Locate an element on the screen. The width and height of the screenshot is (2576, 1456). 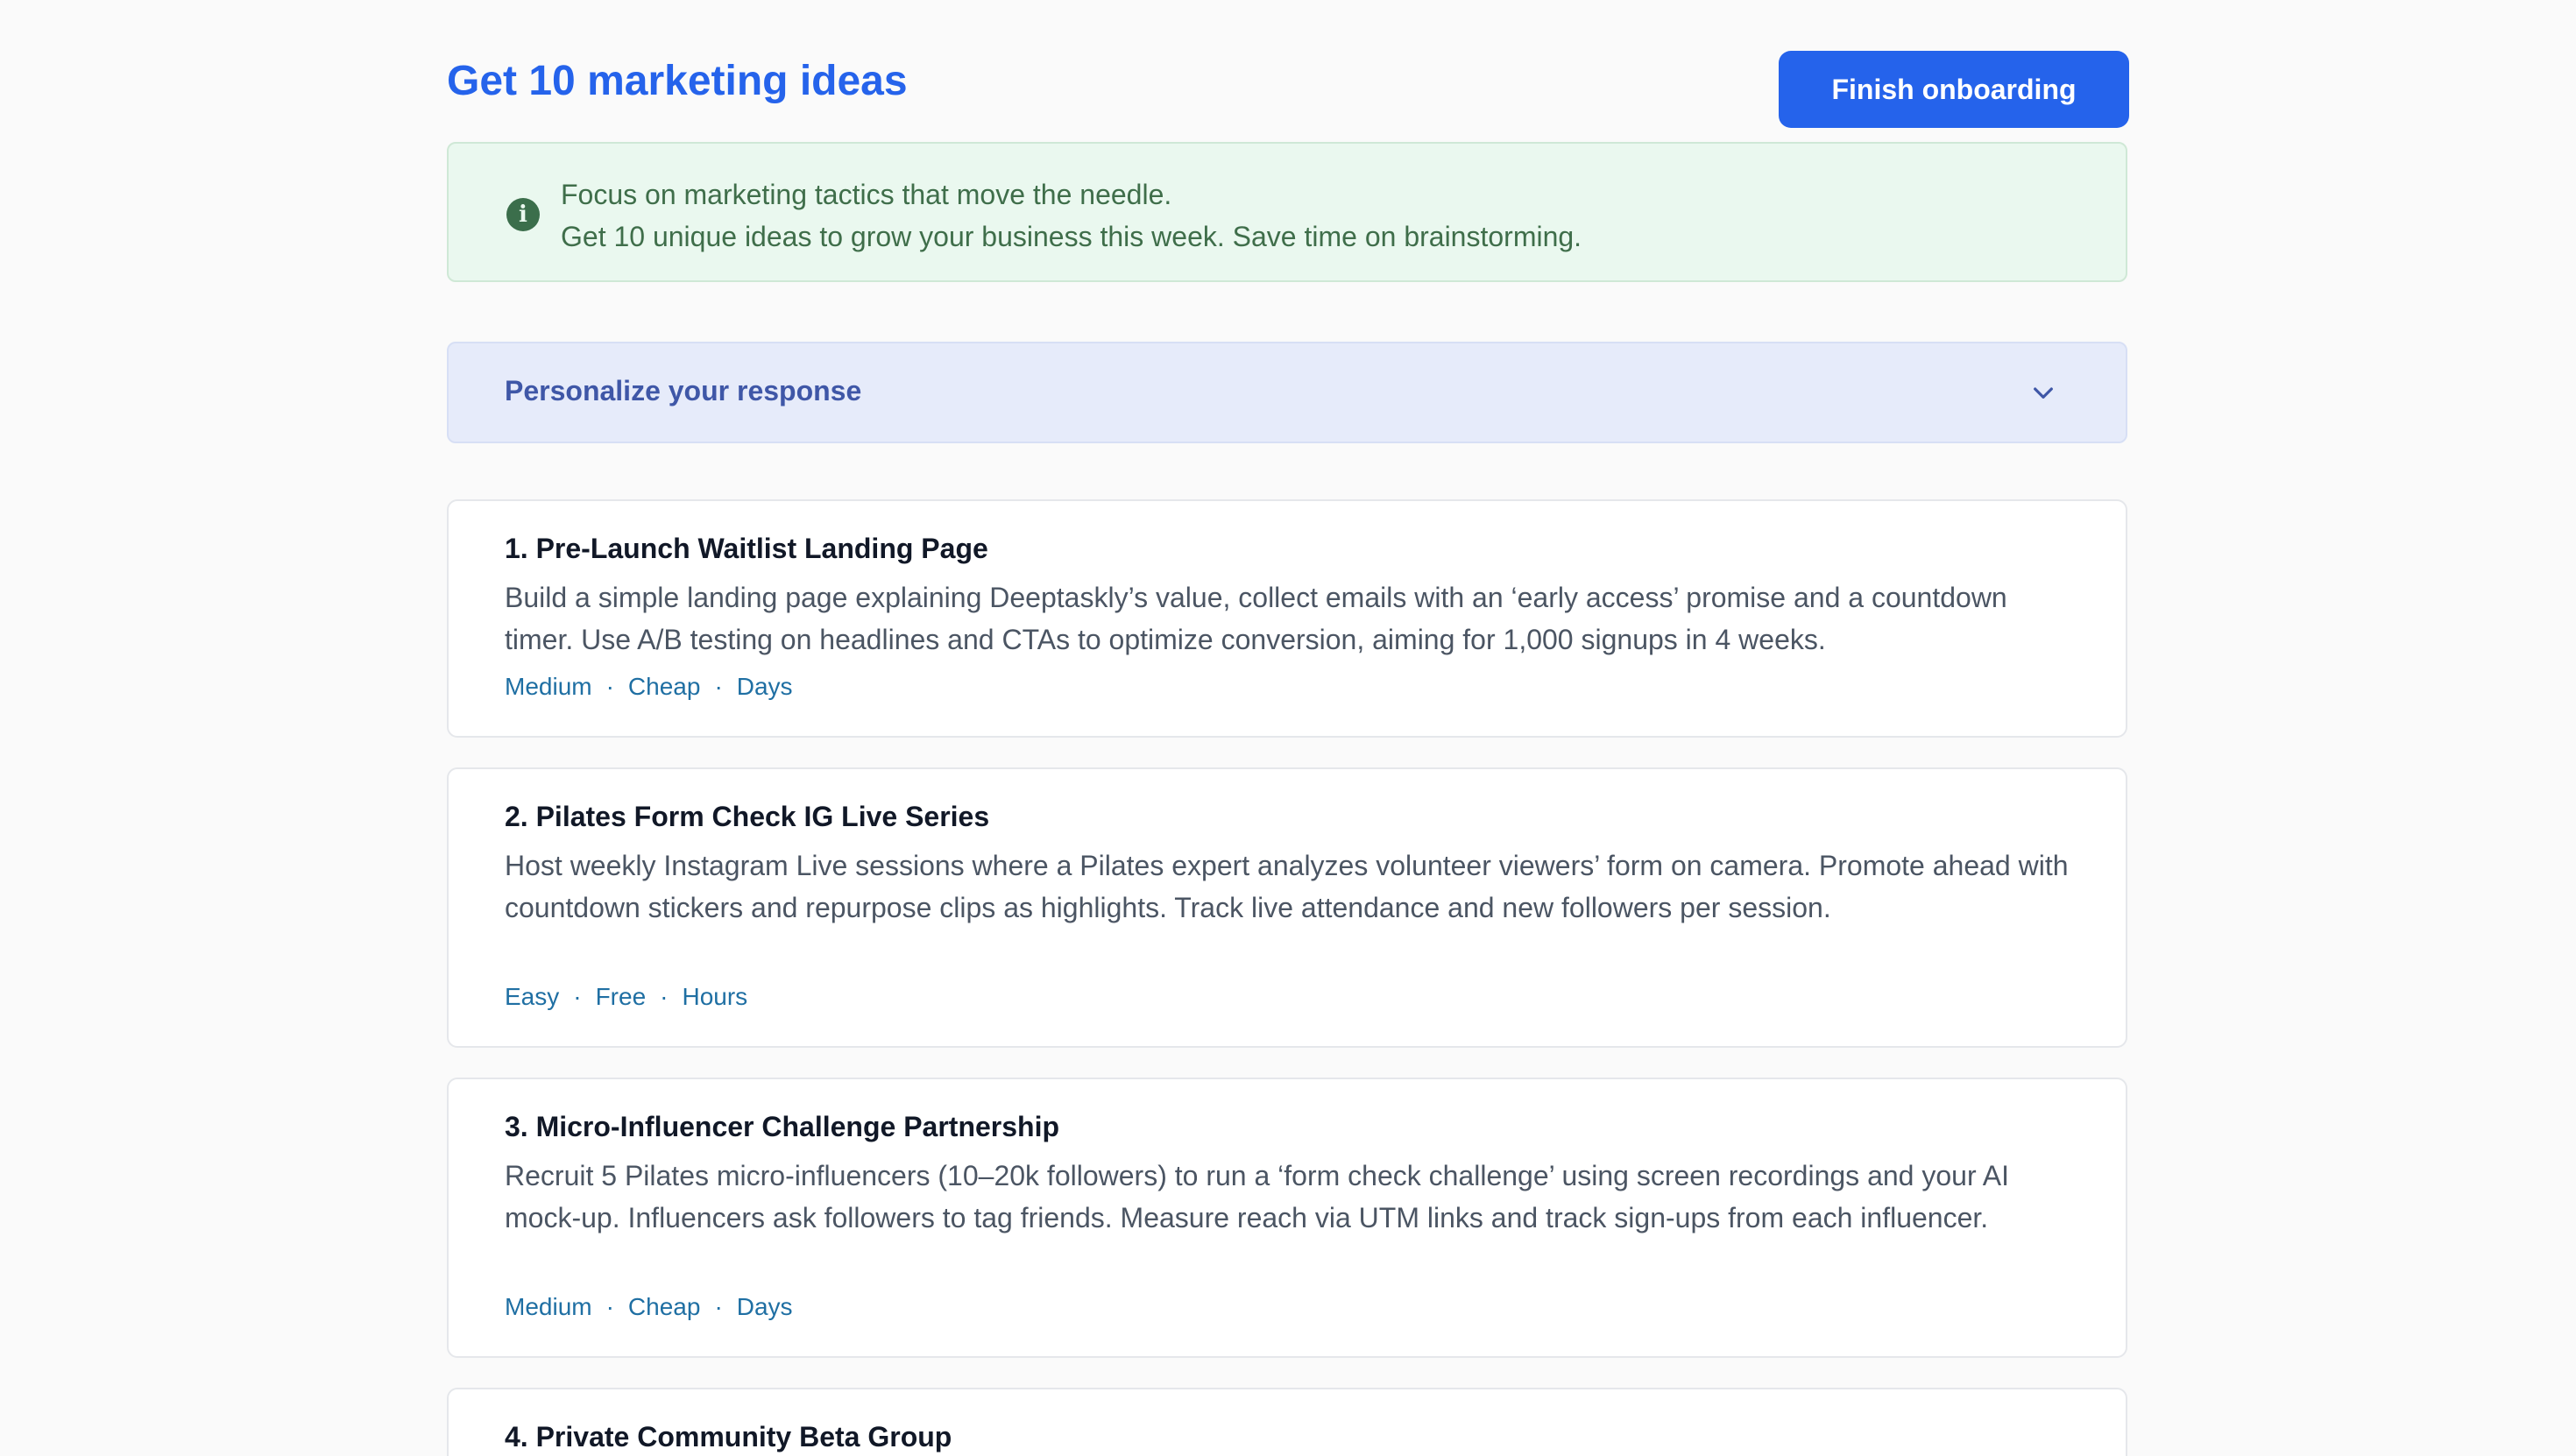
time-tag: Hours is located at coordinates (715, 996).